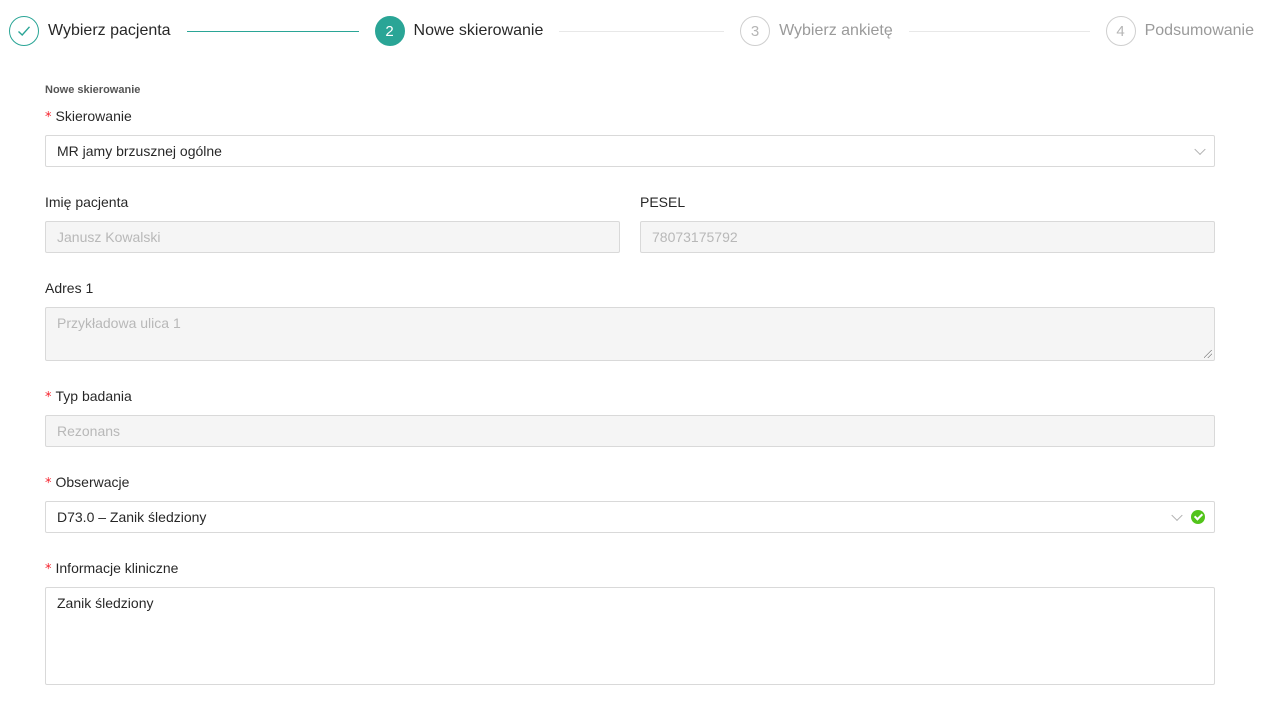 The height and width of the screenshot is (710, 1269). I want to click on address-value: Przykładowa ulica 1, so click(119, 323).